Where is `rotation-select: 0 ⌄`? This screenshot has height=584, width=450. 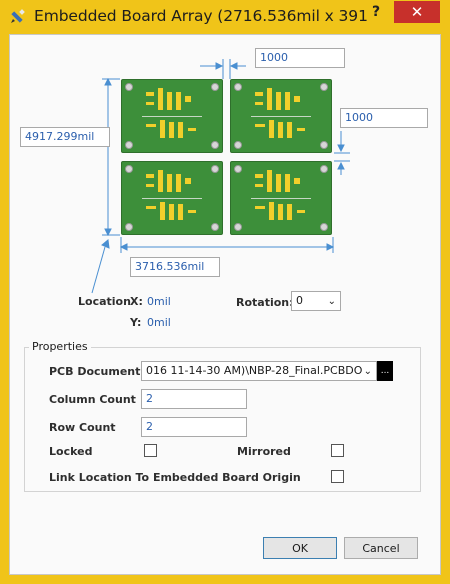
rotation-select: 0 ⌄ is located at coordinates (316, 301).